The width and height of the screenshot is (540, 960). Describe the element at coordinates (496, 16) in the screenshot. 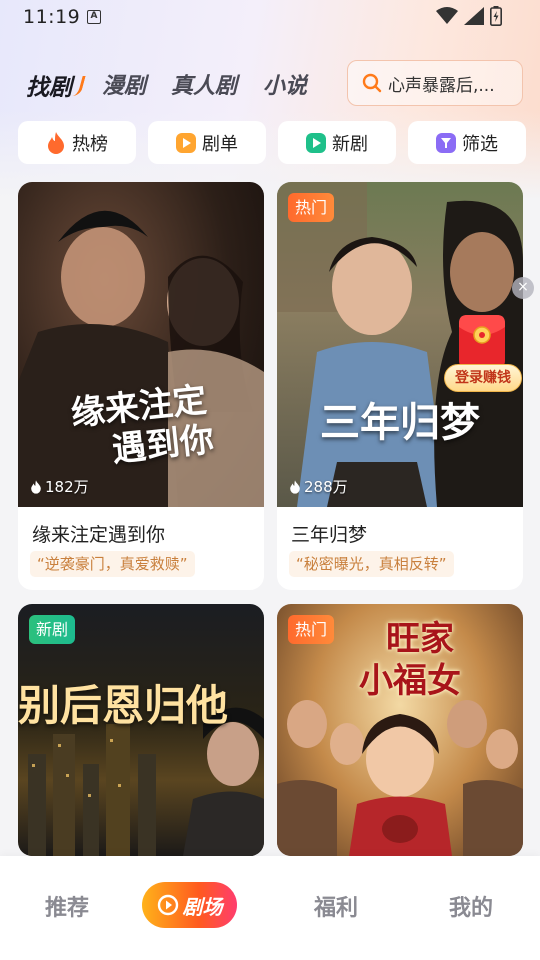

I see `battery-icon` at that location.